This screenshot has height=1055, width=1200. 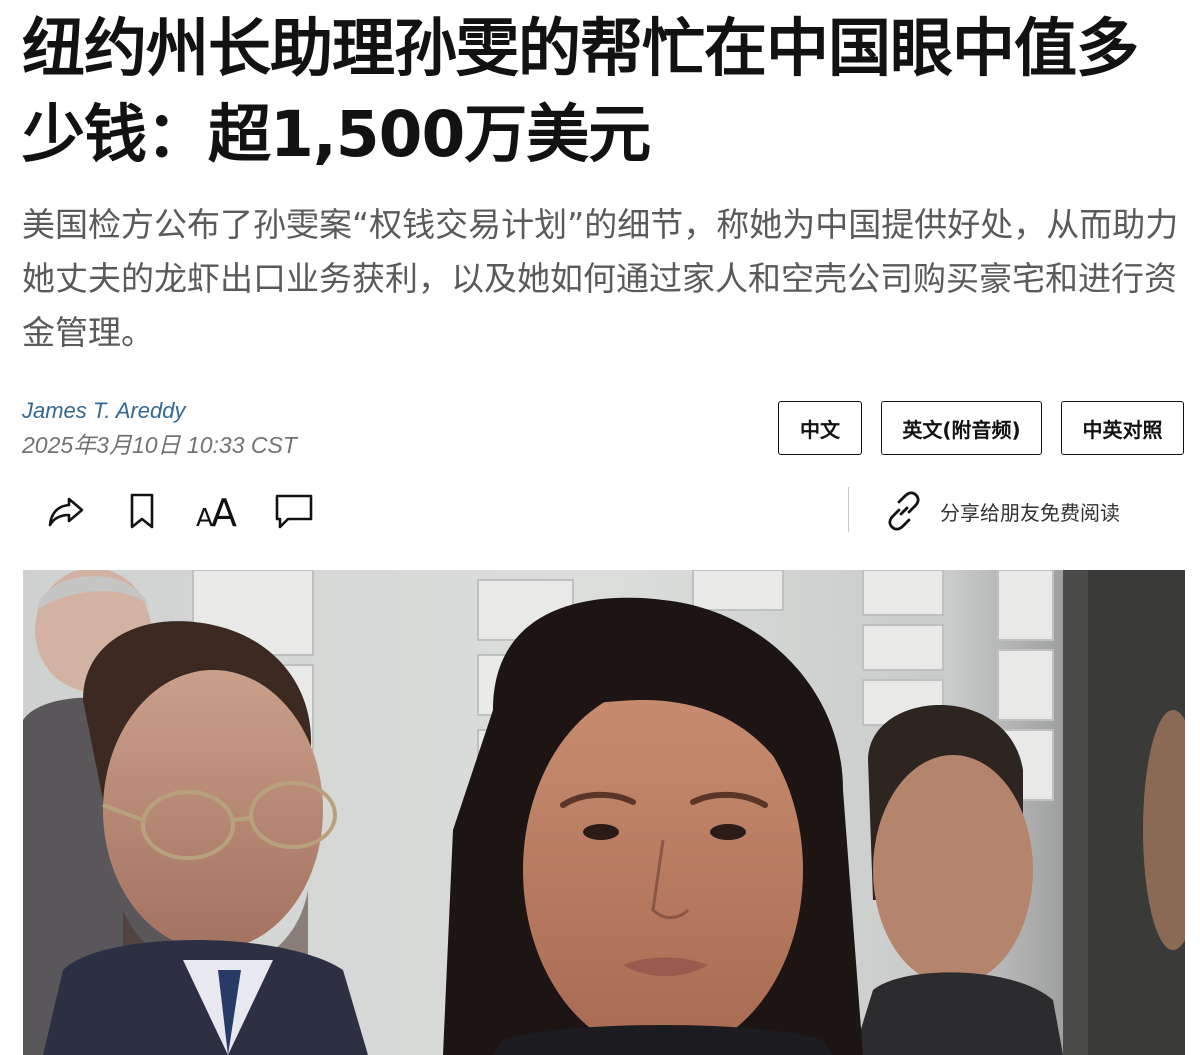 What do you see at coordinates (159, 445) in the screenshot?
I see `publish-date: 2025年3月10日 10:33 CST` at bounding box center [159, 445].